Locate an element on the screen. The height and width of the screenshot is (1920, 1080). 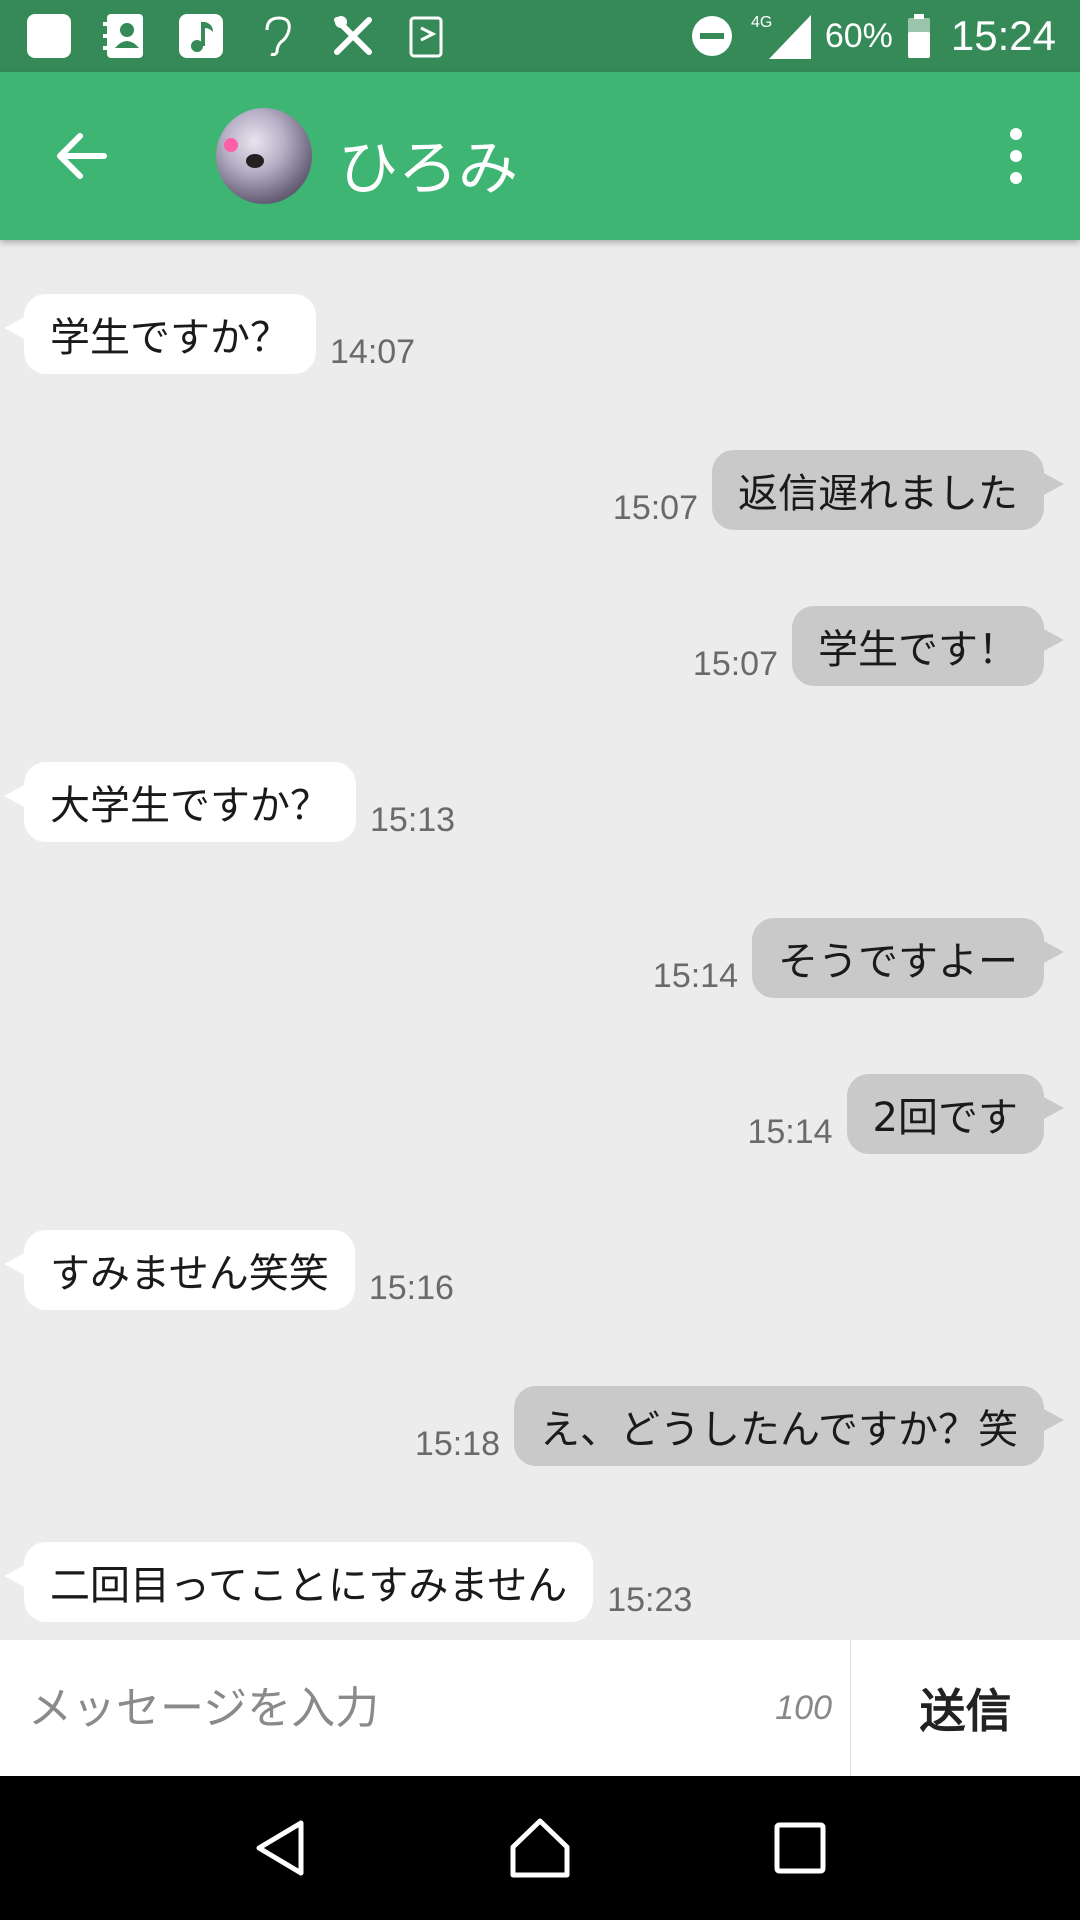
message-item: 大学生ですか？ 15:13 is located at coordinates (230, 802).